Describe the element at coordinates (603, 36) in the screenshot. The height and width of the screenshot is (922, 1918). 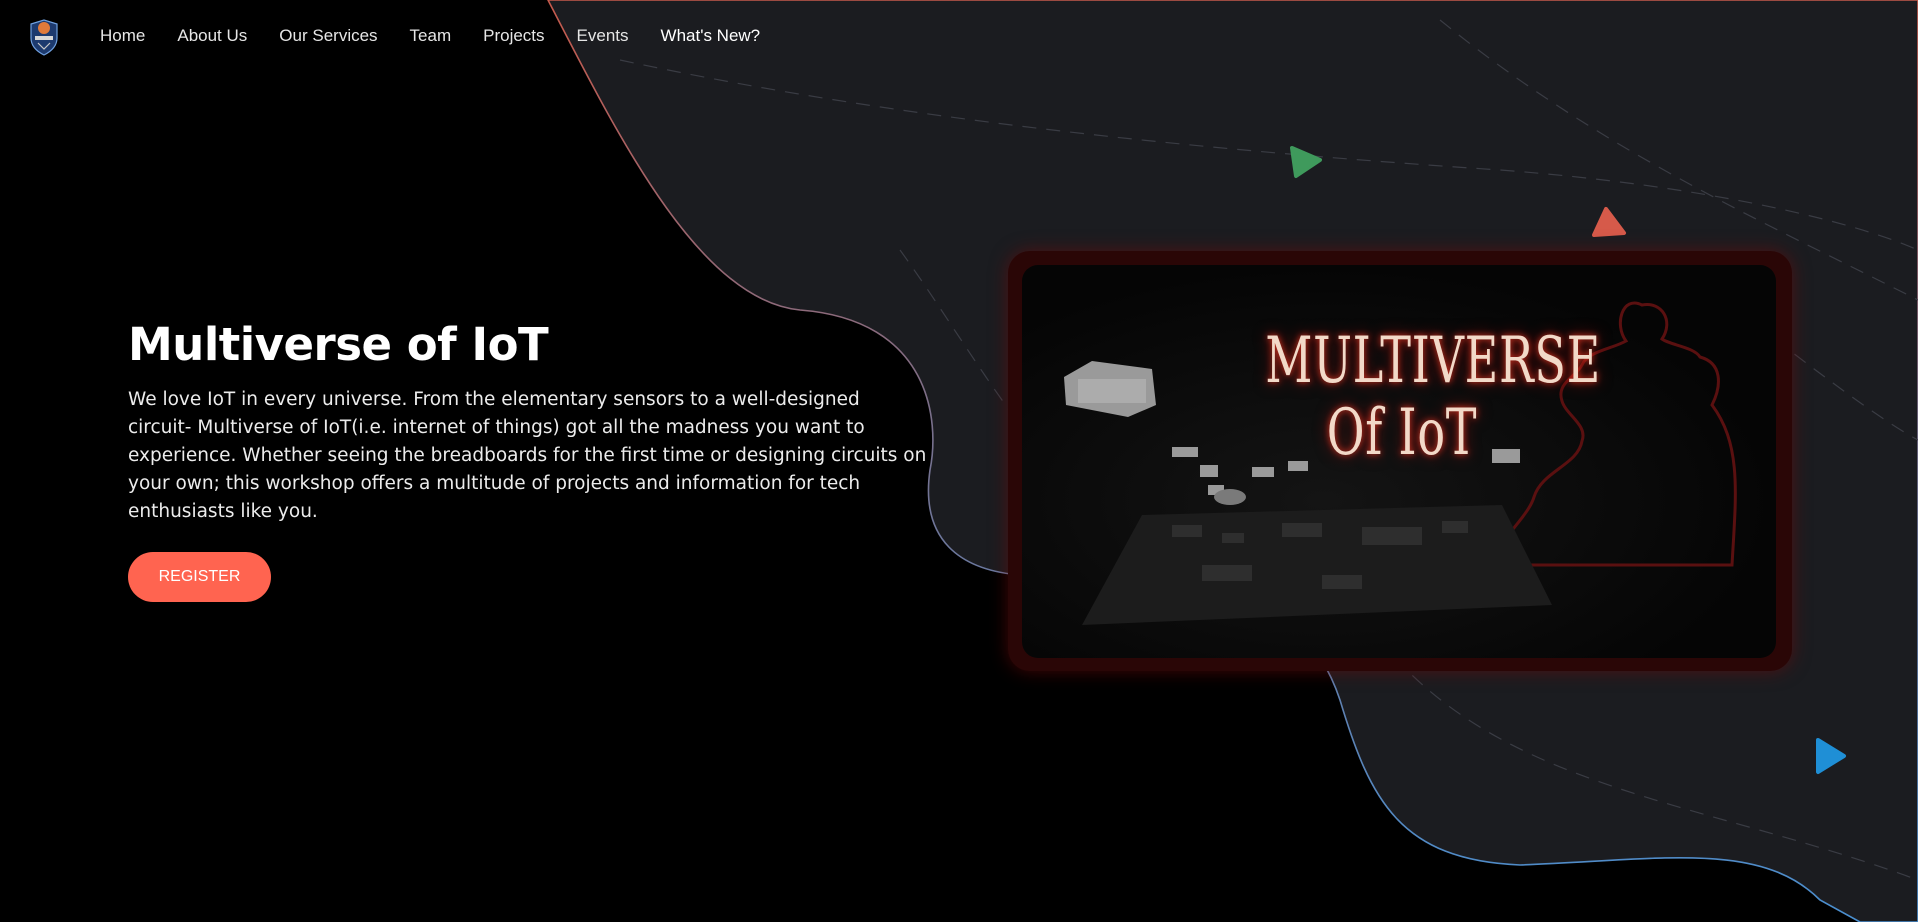
I see `nav-events: Events` at that location.